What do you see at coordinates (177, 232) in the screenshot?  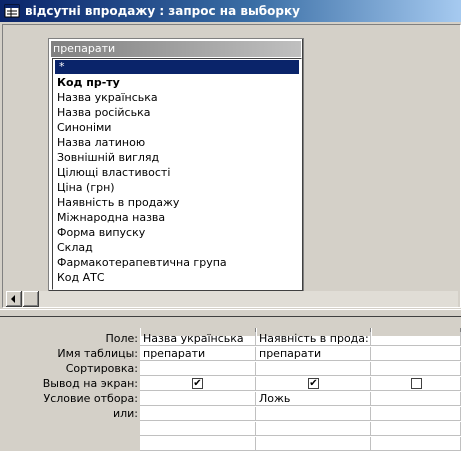 I see `field-list-item: Форма випуску` at bounding box center [177, 232].